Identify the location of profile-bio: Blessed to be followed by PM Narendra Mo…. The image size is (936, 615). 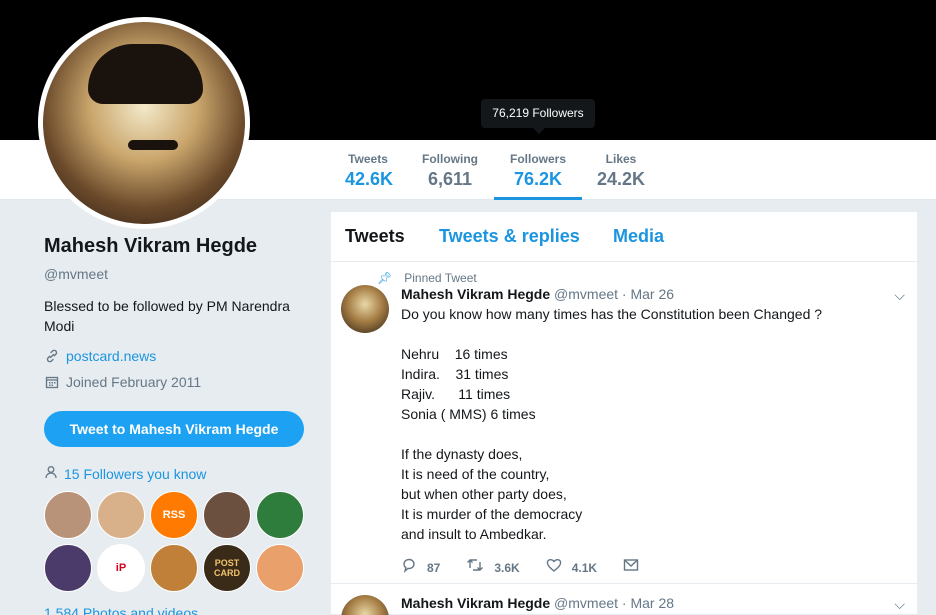
(167, 316).